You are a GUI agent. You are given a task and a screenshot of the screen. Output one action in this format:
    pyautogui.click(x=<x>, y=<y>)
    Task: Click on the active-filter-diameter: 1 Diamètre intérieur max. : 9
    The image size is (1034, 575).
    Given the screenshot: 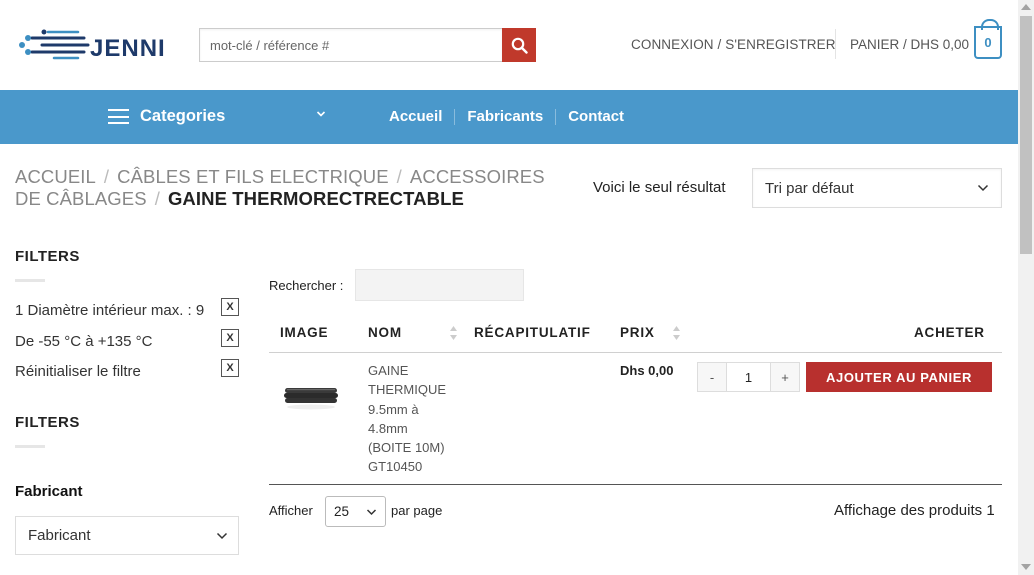 What is the action you would take?
    pyautogui.click(x=110, y=310)
    